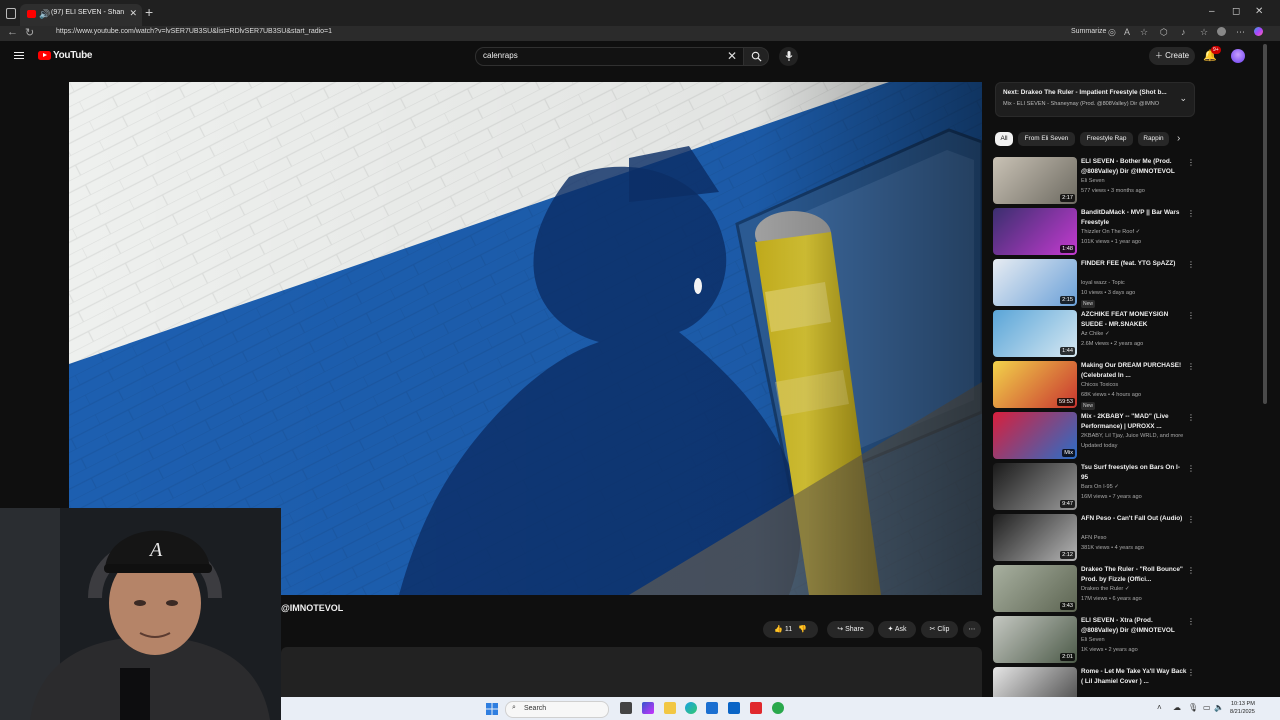 The height and width of the screenshot is (720, 1280). I want to click on task-view-icon, so click(626, 708).